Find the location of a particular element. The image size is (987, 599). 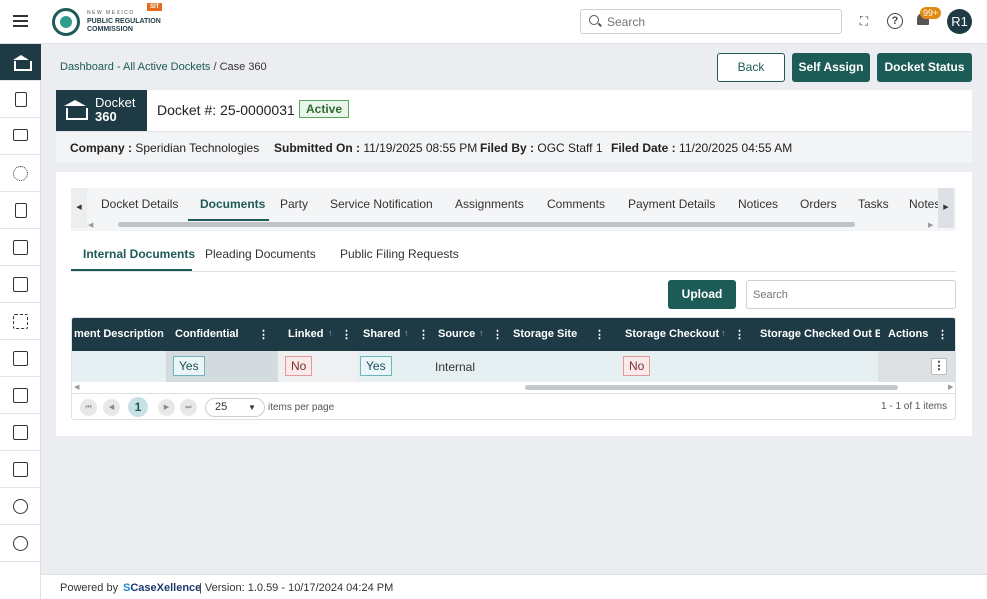

company-value: Speridian Technologies is located at coordinates (197, 148).